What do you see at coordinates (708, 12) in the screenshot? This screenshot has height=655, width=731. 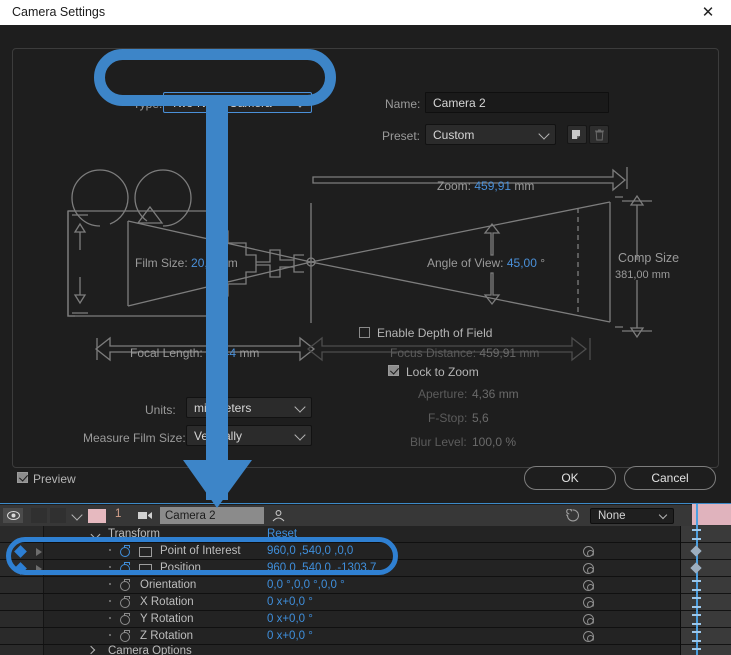 I see `close-icon: ✕` at bounding box center [708, 12].